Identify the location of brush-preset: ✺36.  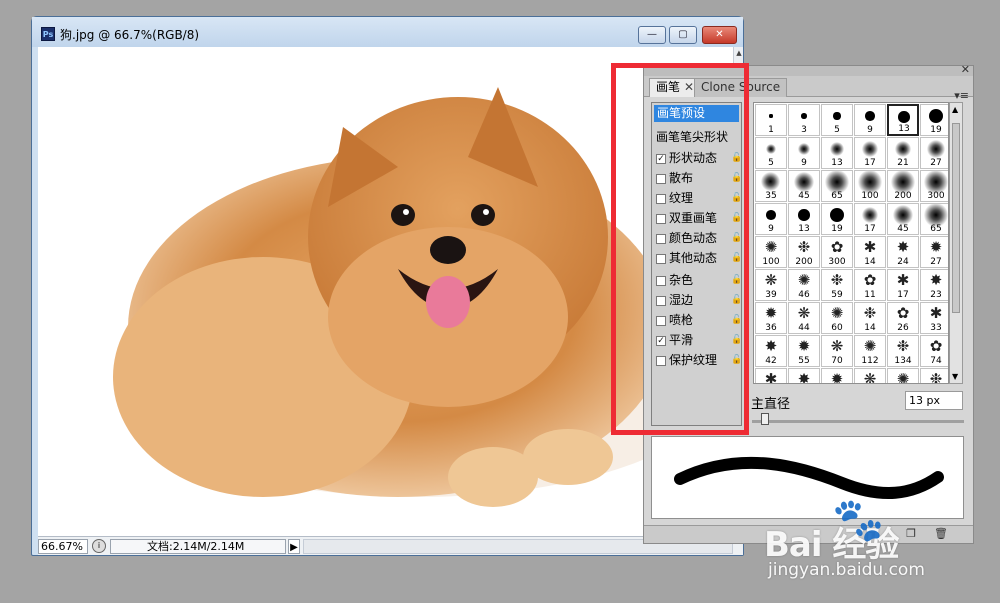
(903, 375).